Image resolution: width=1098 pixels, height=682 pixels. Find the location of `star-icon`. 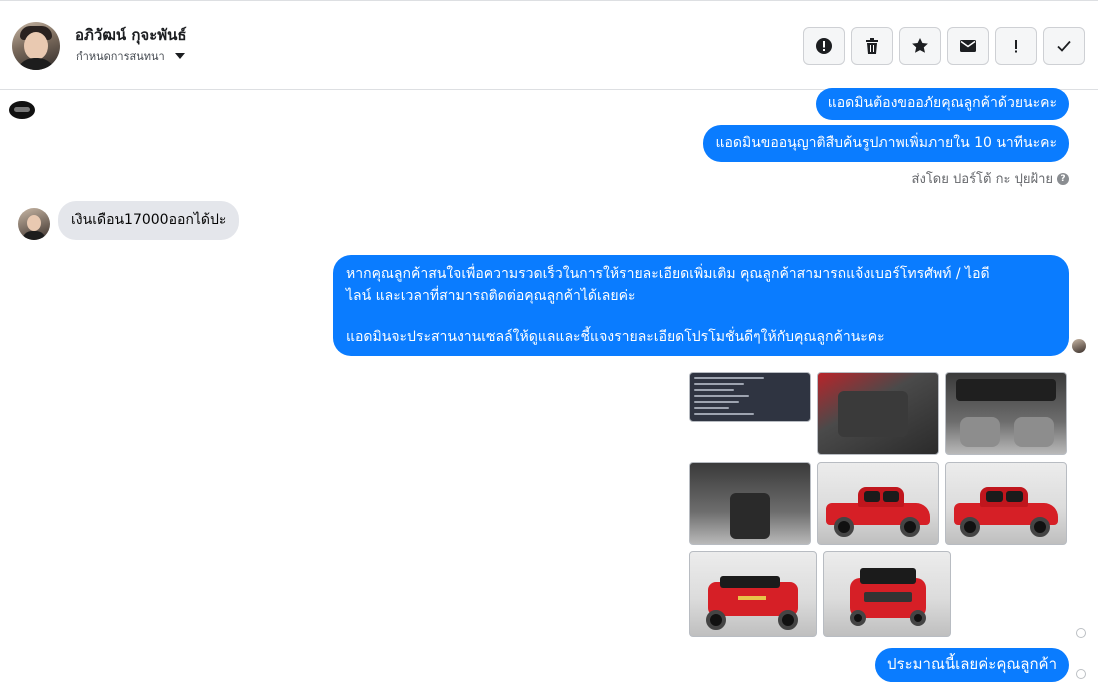

star-icon is located at coordinates (920, 45).